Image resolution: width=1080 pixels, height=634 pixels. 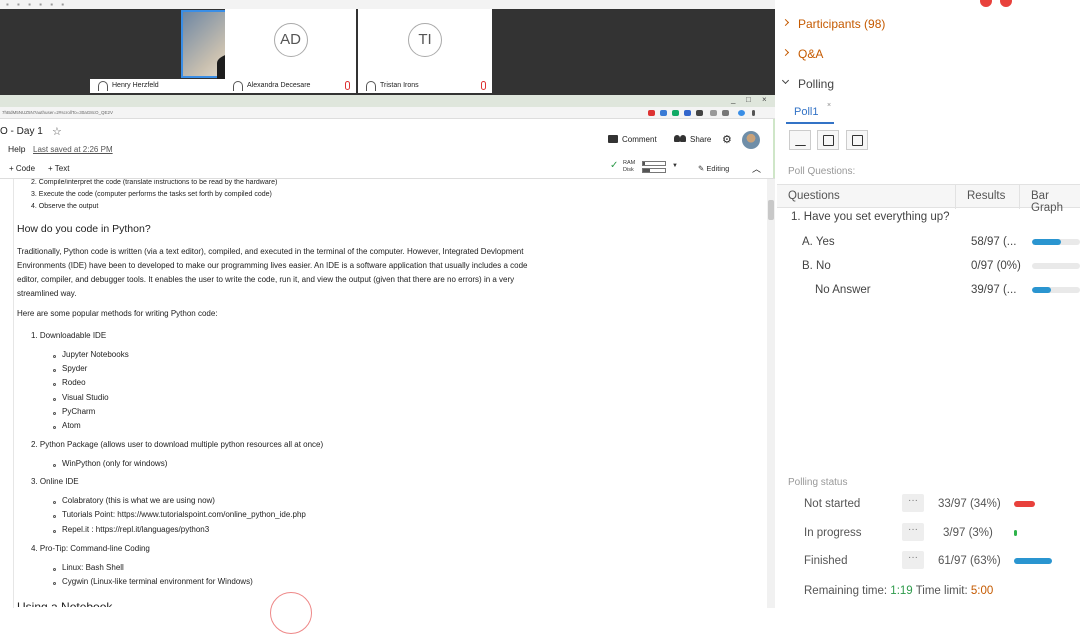 What do you see at coordinates (16, 149) in the screenshot?
I see `menu-help: Help` at bounding box center [16, 149].